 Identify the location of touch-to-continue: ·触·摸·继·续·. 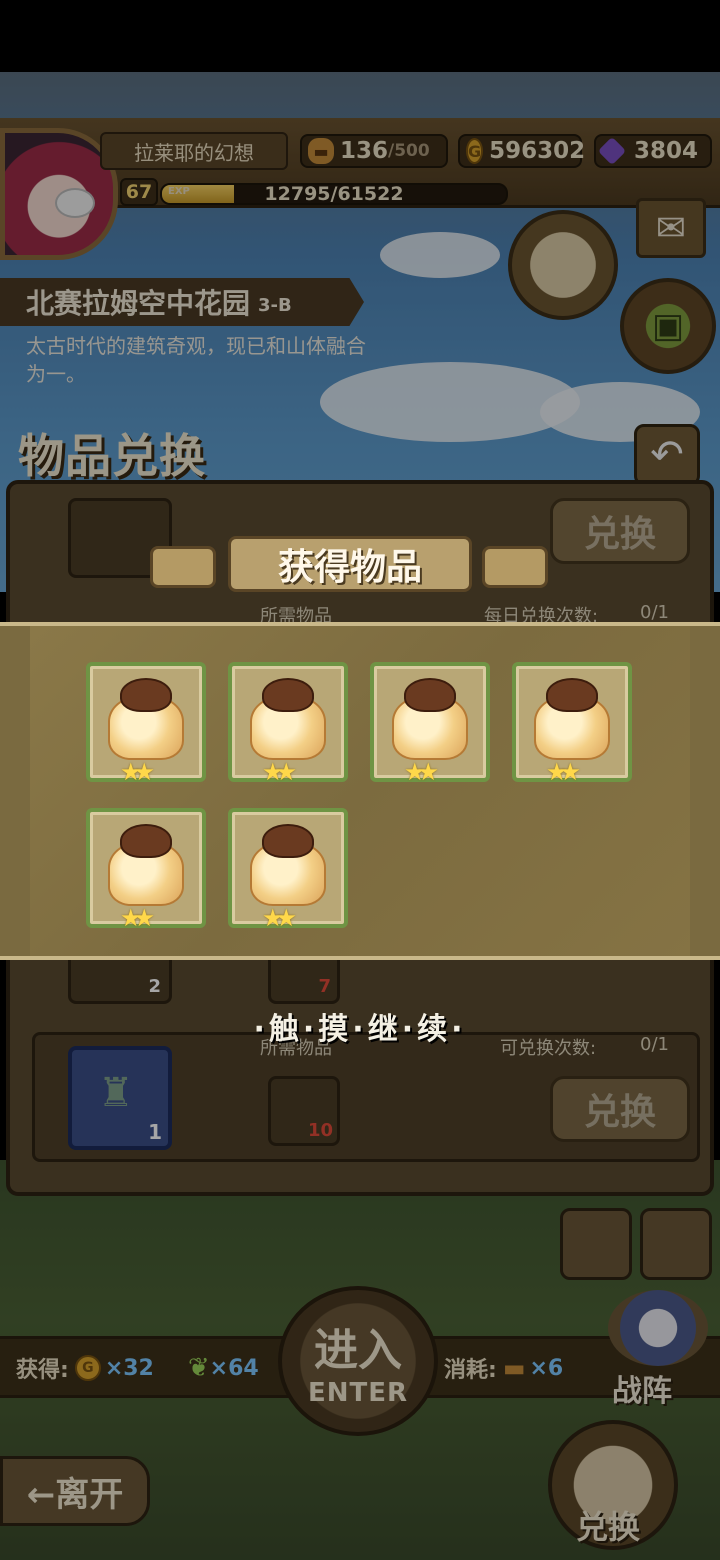
(360, 1026).